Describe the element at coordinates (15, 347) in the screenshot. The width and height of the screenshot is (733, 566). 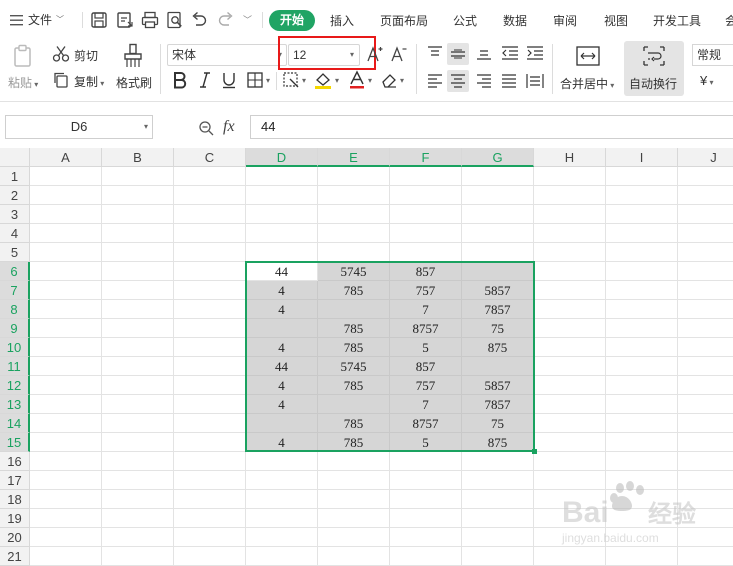
I see `row-header-10: 10` at that location.